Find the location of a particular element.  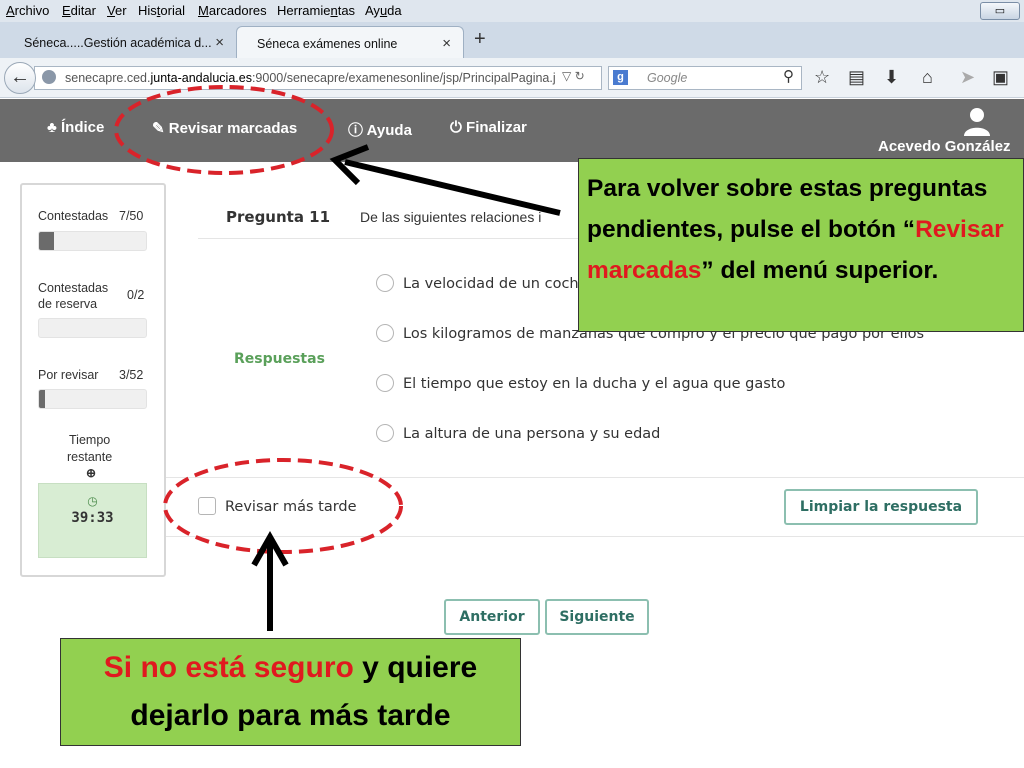

zoom-icon: ⊕ is located at coordinates (91, 473).